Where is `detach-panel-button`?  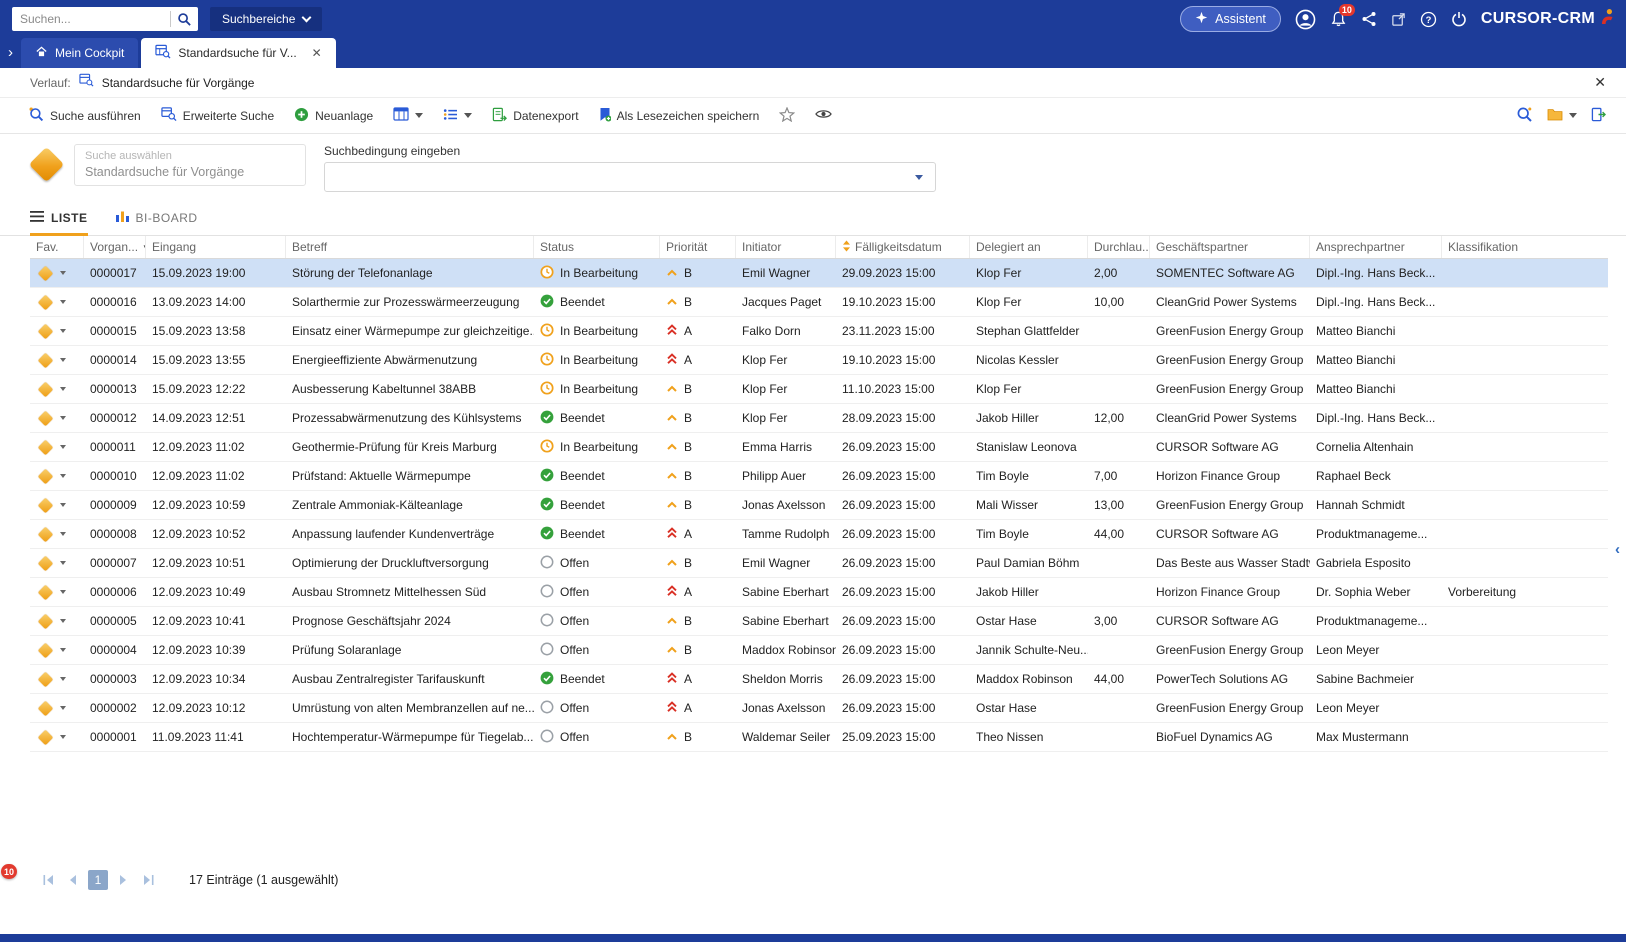 detach-panel-button is located at coordinates (1599, 116).